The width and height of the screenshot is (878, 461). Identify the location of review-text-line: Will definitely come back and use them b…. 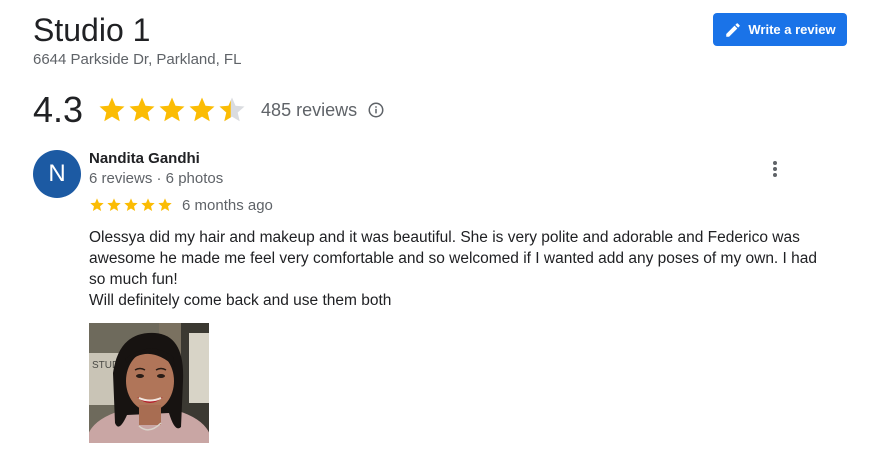
(240, 300).